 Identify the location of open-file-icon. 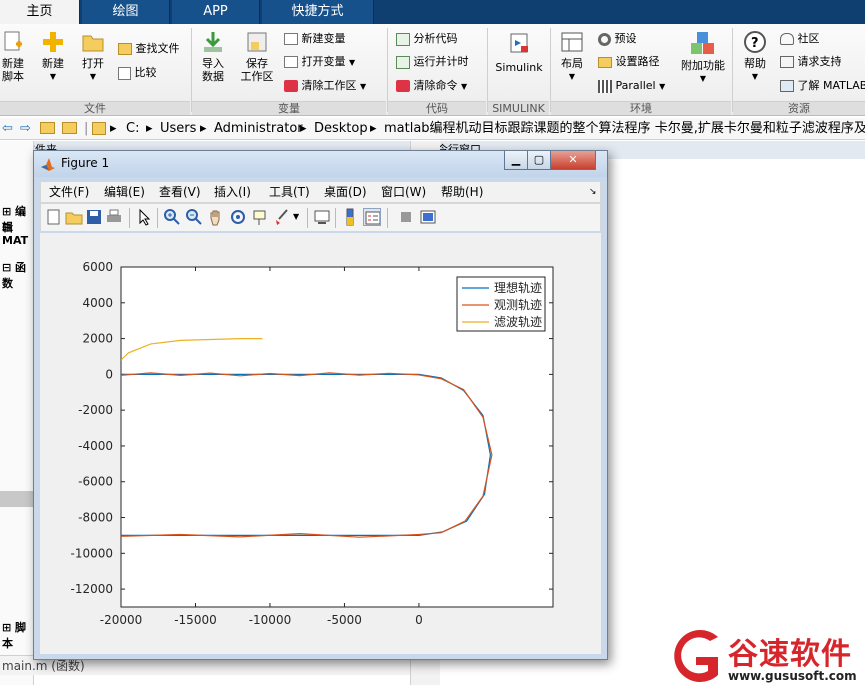
(74, 217).